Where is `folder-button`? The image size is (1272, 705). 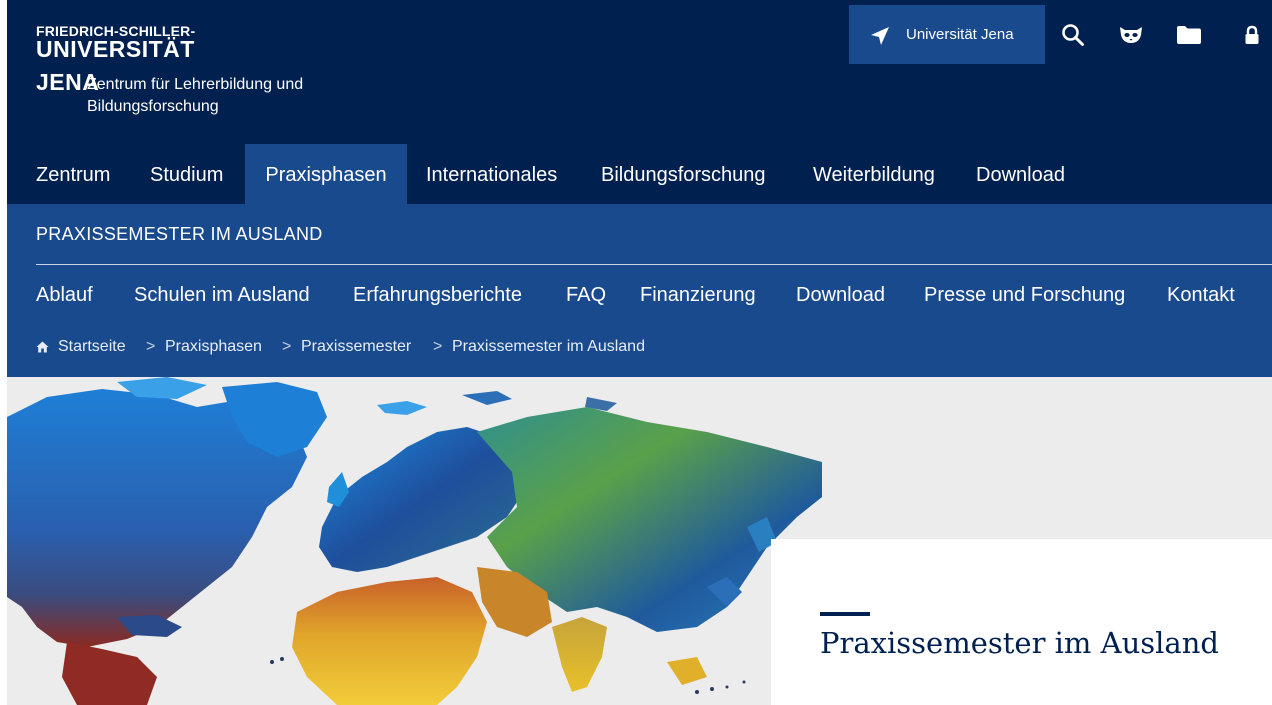
folder-button is located at coordinates (1189, 34).